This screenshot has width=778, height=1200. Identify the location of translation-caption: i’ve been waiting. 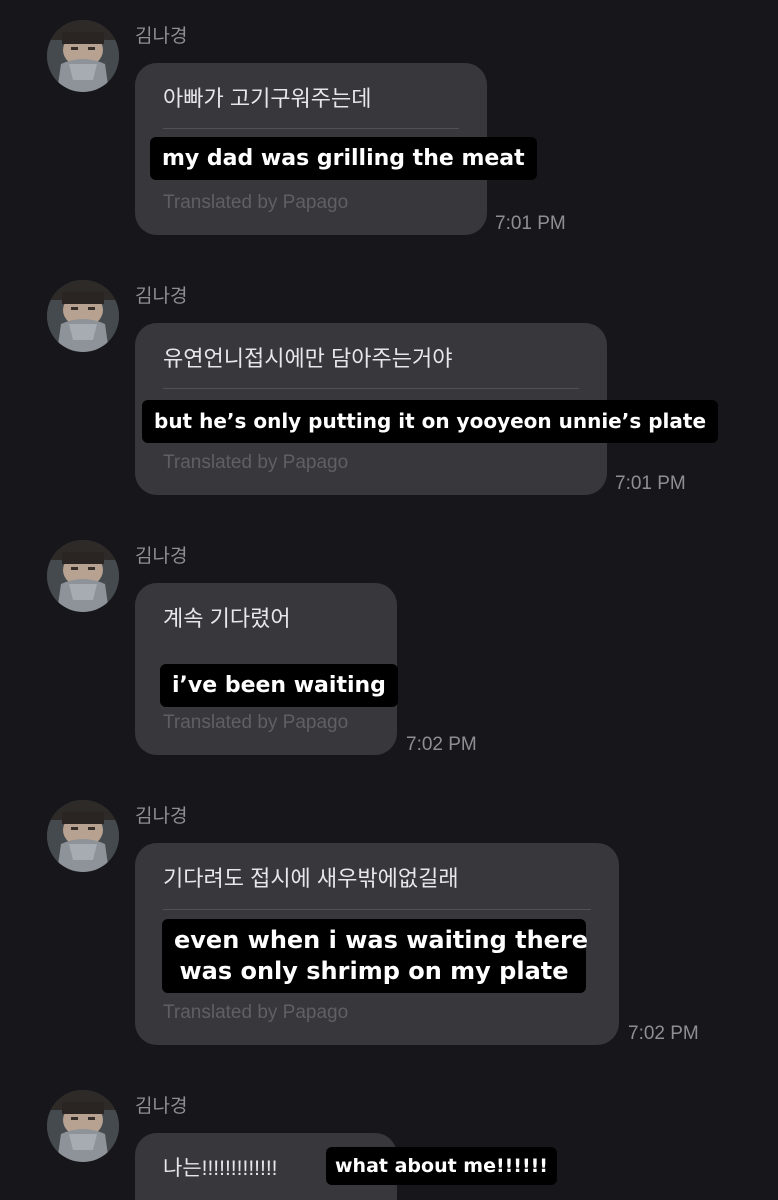
(279, 685).